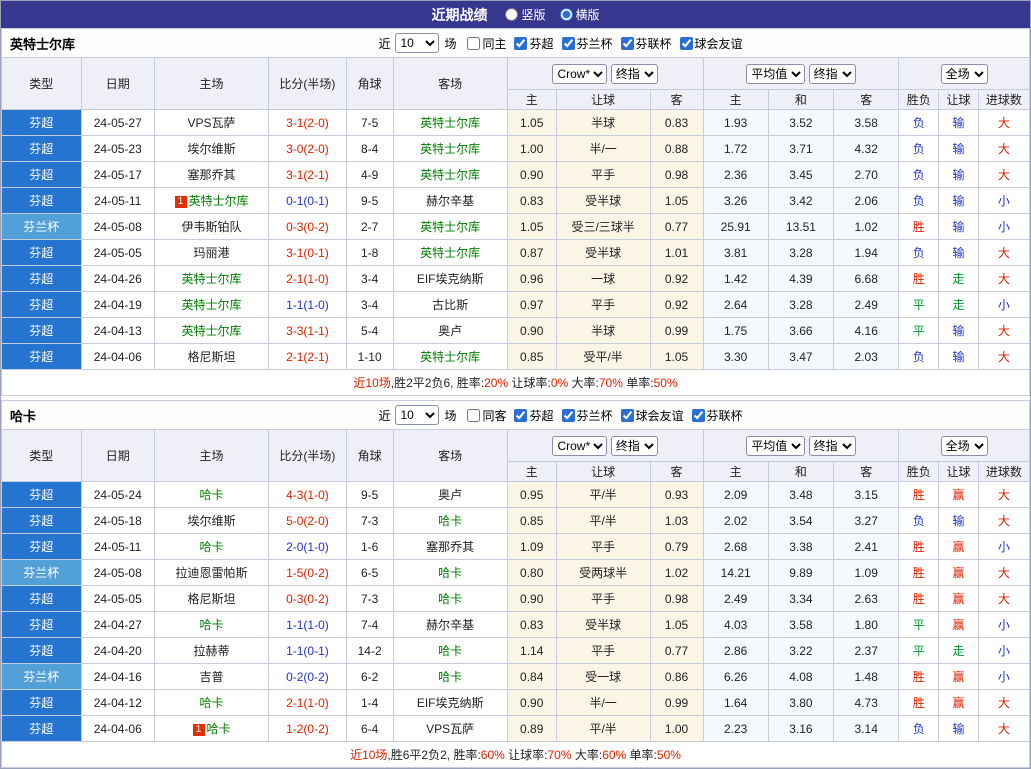 The image size is (1031, 769). What do you see at coordinates (307, 148) in the screenshot?
I see `match-score-link: 3-0(2-0)` at bounding box center [307, 148].